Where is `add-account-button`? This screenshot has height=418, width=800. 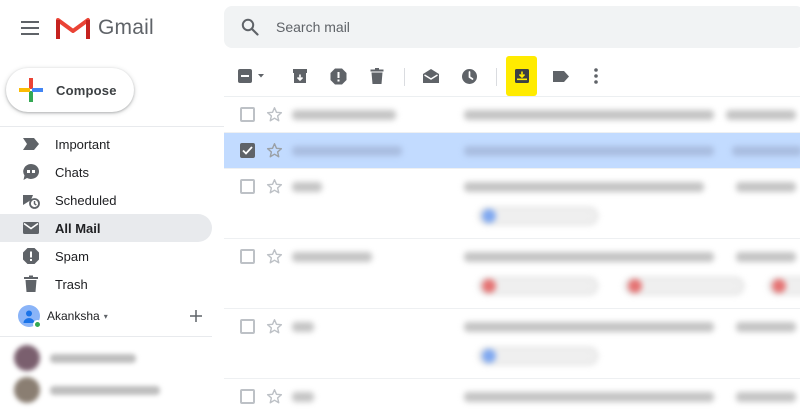
add-account-button is located at coordinates (196, 316).